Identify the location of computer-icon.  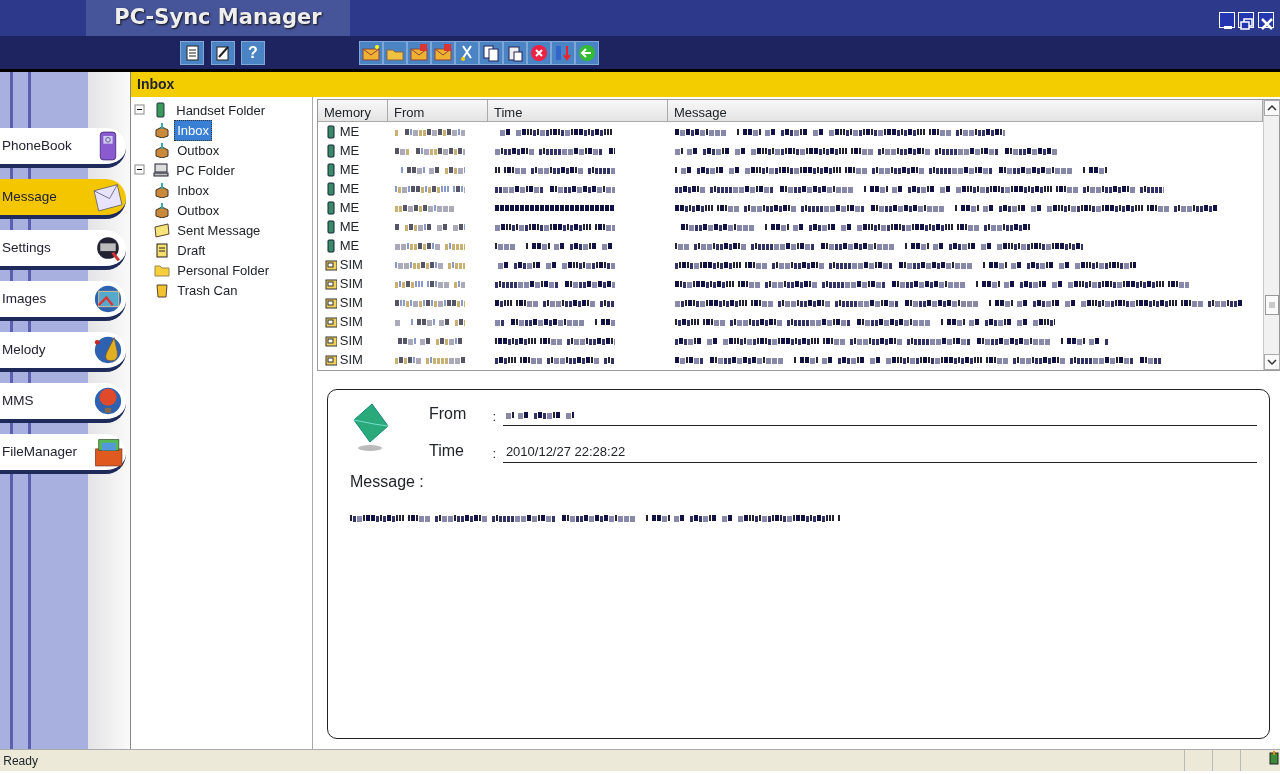
(161, 170).